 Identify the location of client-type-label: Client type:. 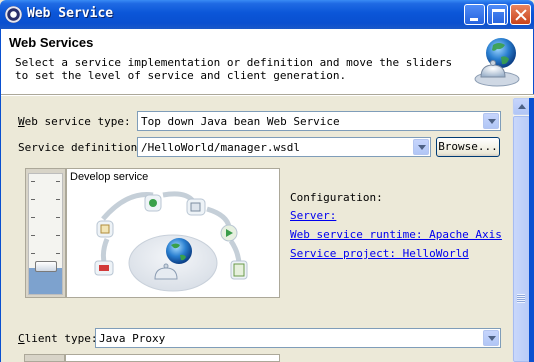
(57, 338).